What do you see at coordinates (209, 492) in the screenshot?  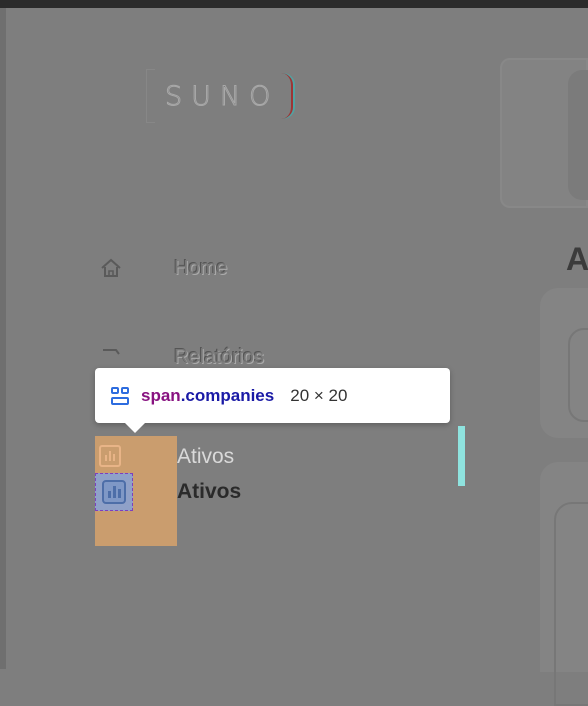 I see `sidebar-item-ativos: Ativos` at bounding box center [209, 492].